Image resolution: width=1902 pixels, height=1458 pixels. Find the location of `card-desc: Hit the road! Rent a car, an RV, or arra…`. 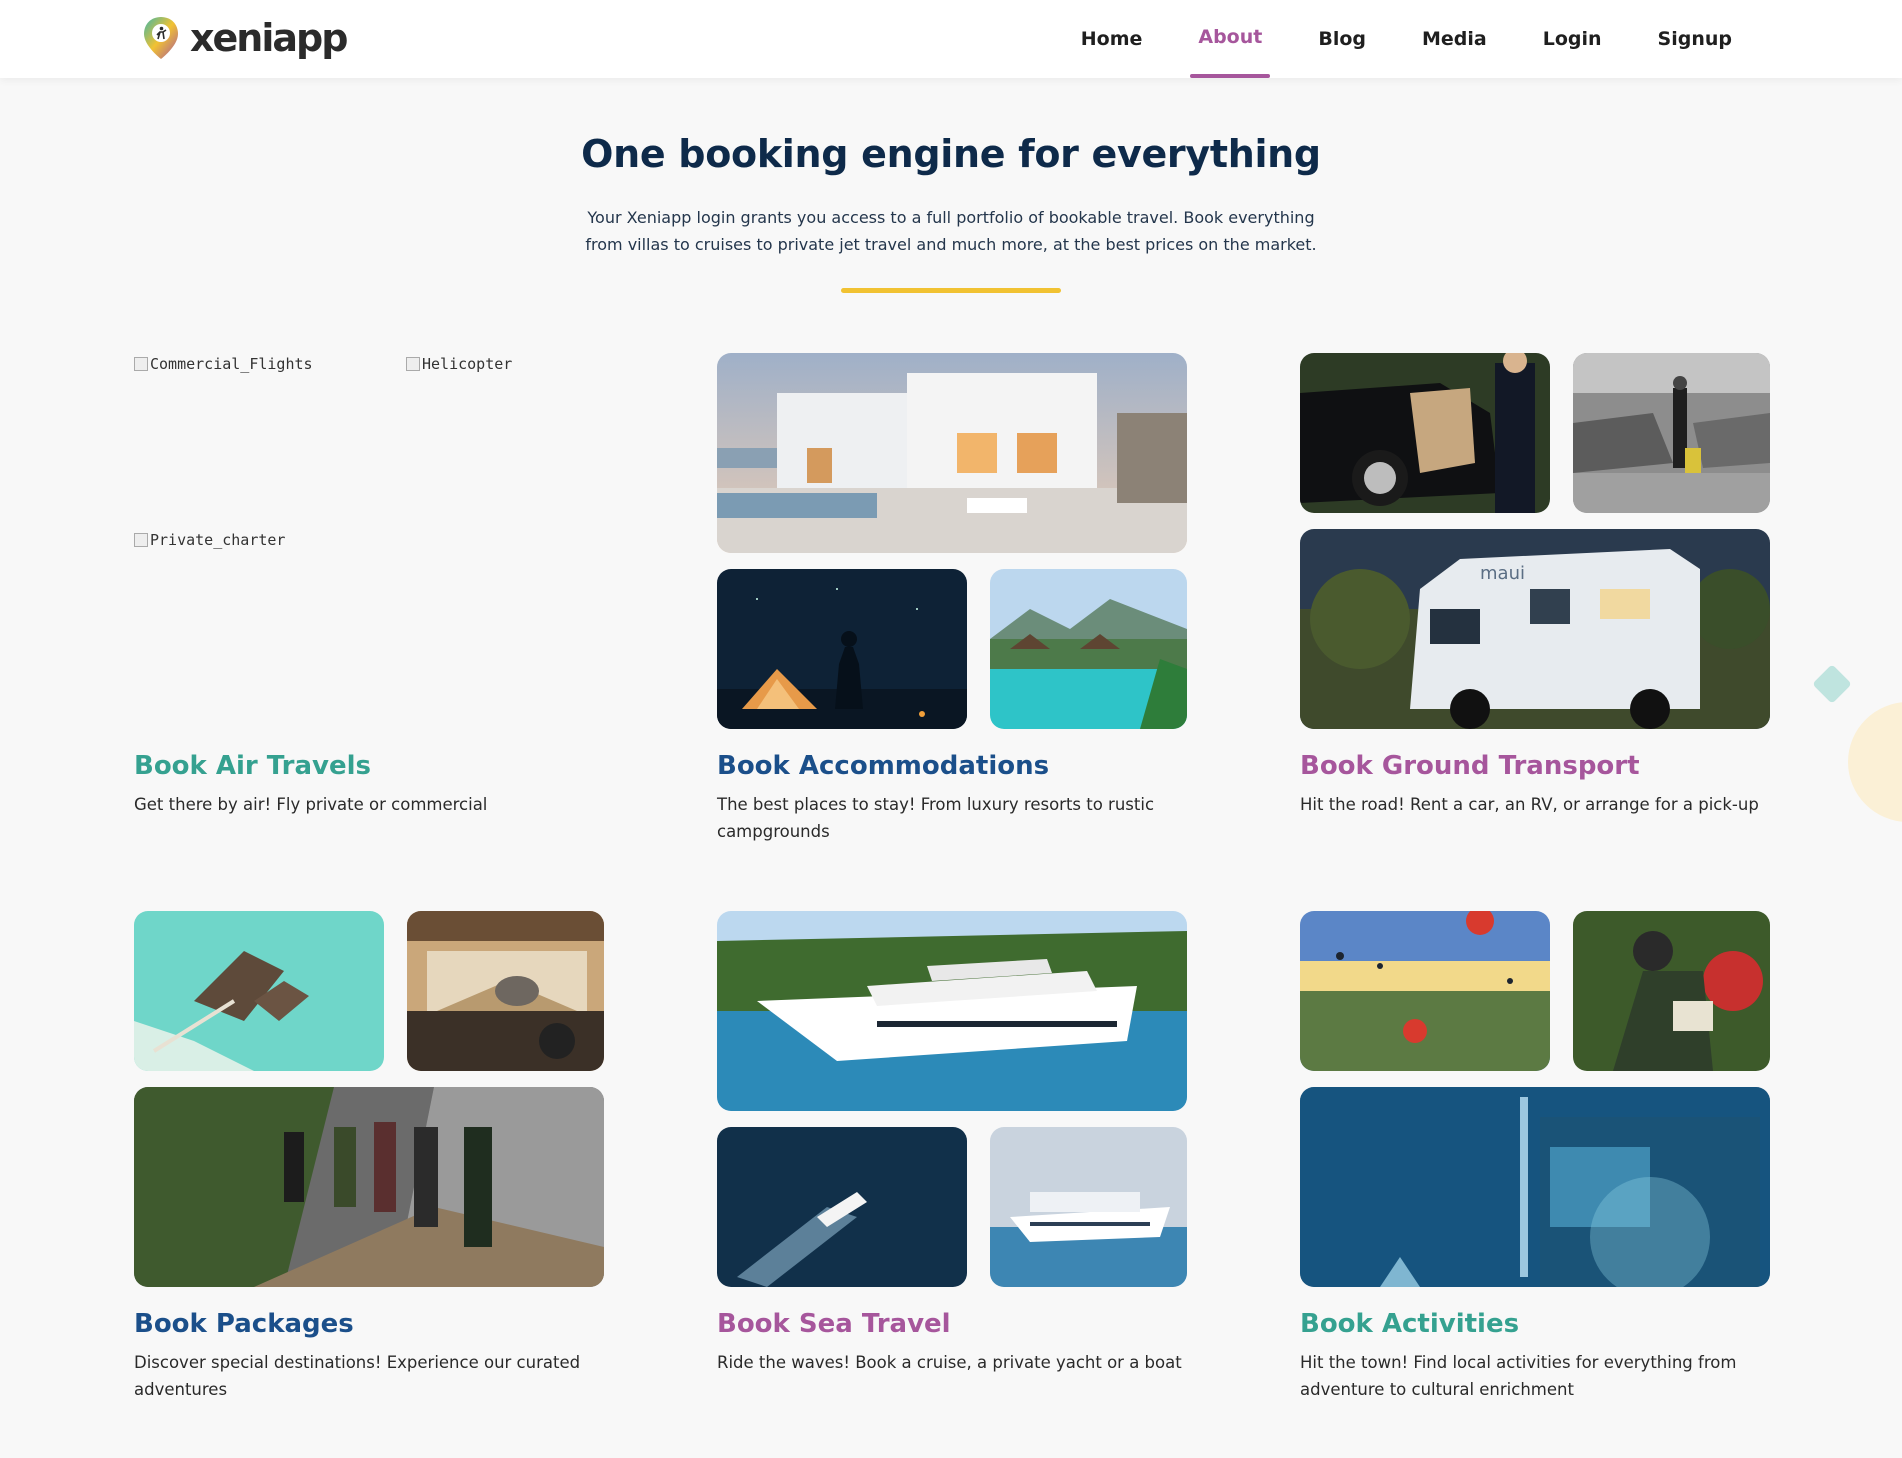

card-desc: Hit the road! Rent a car, an RV, or arra… is located at coordinates (1529, 804).